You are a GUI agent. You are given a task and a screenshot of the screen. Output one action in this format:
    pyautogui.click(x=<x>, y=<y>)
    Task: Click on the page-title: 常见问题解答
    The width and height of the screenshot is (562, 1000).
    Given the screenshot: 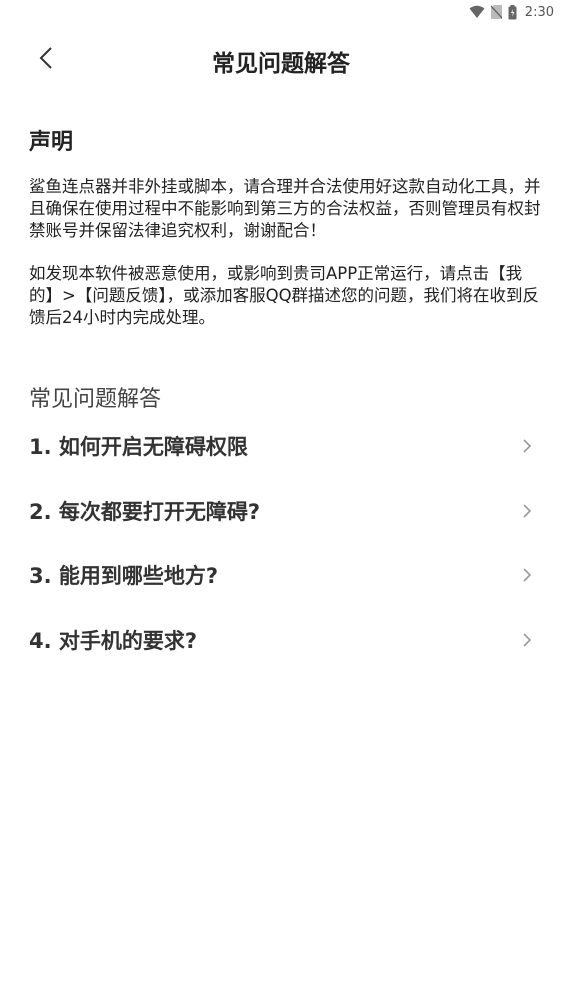 What is the action you would take?
    pyautogui.click(x=281, y=64)
    